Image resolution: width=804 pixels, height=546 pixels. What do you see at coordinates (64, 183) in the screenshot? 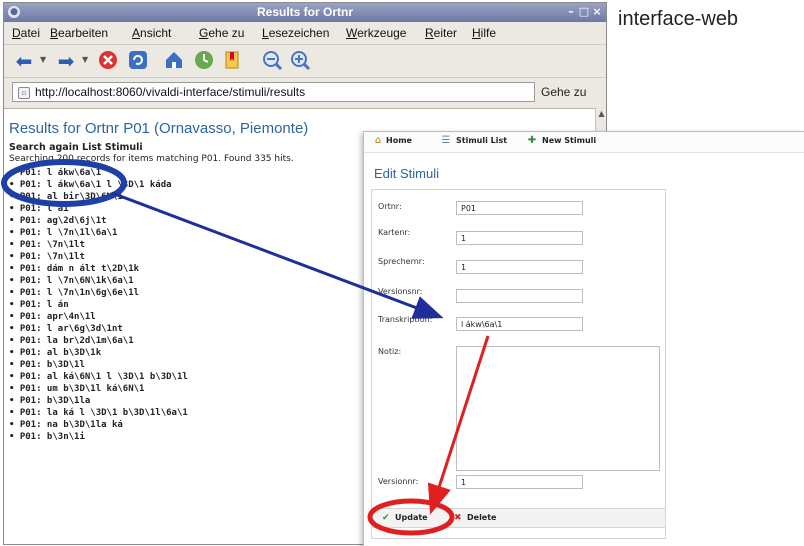
I see `result-highlight-ellipse` at bounding box center [64, 183].